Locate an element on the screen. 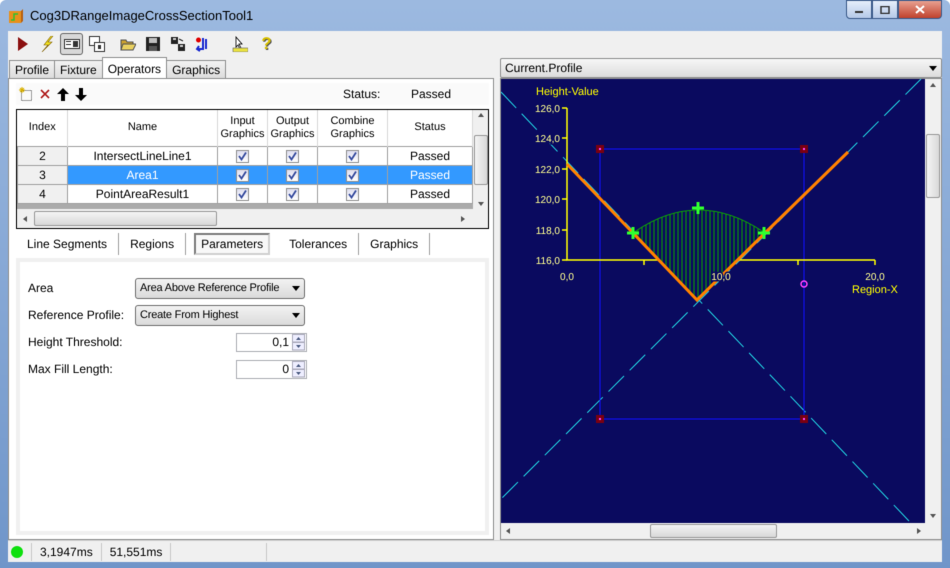  down-arrow-icon is located at coordinates (81, 94).